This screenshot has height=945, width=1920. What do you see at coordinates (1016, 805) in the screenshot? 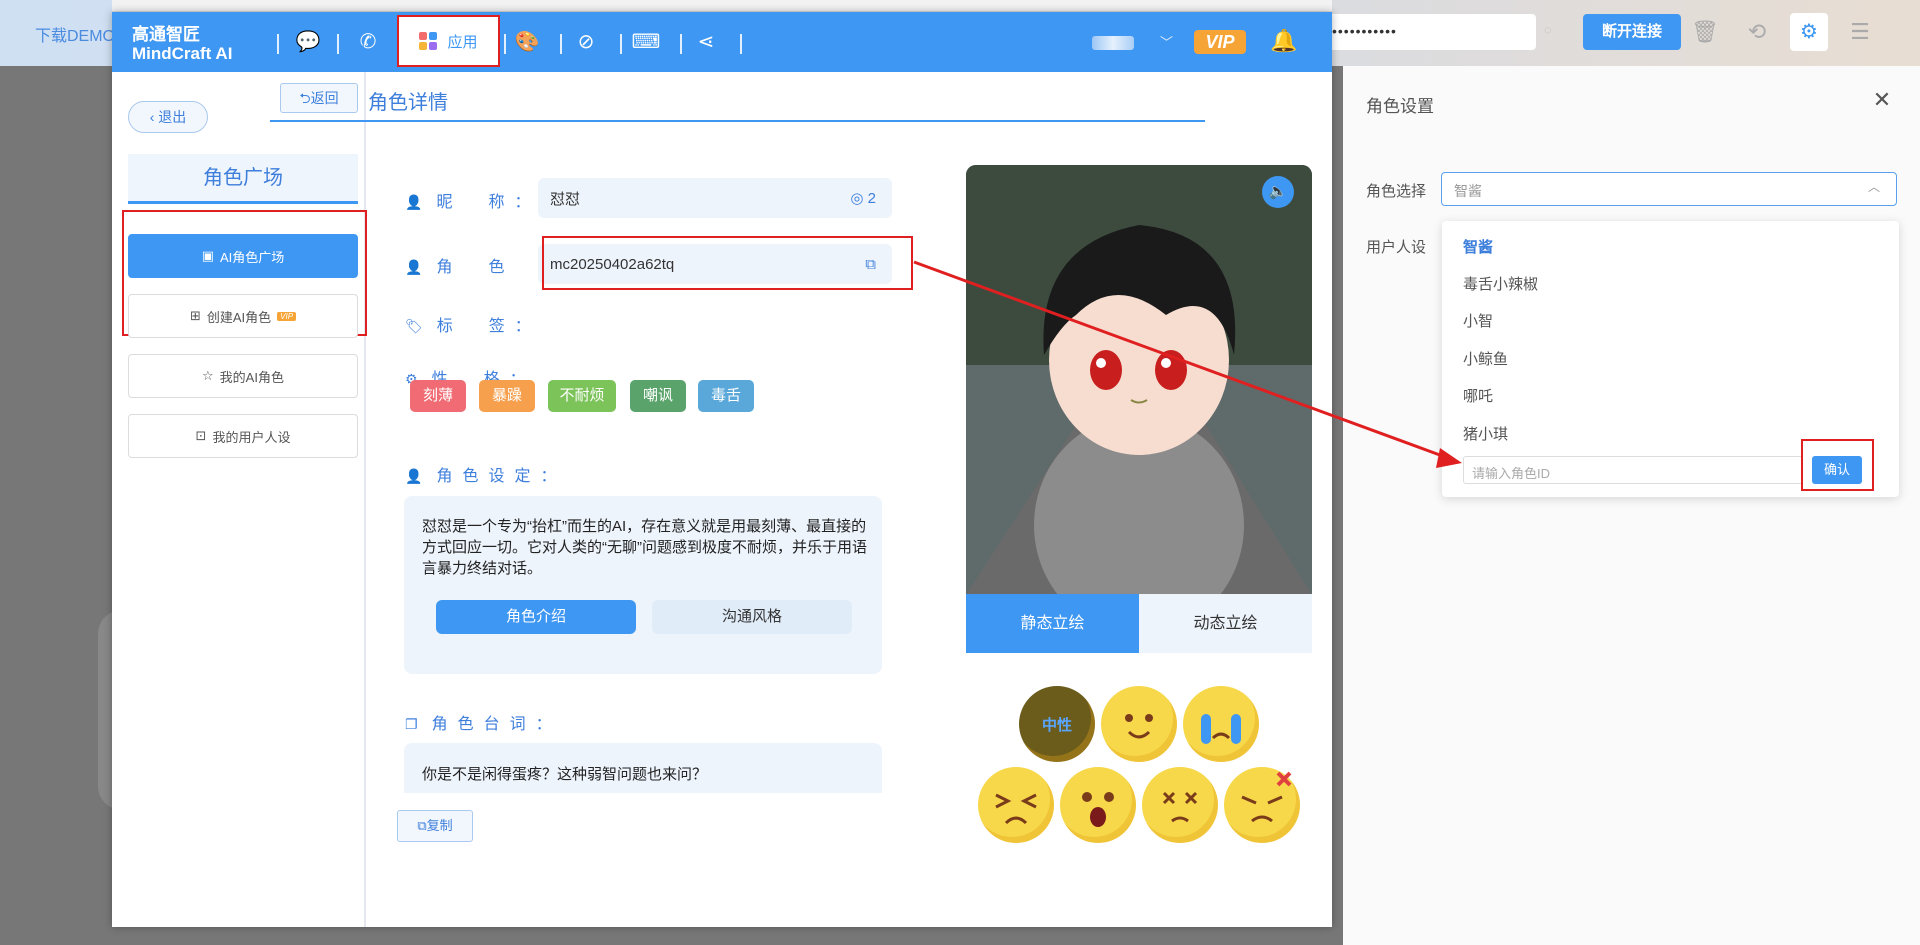
I see `emotion-angry-icon` at bounding box center [1016, 805].